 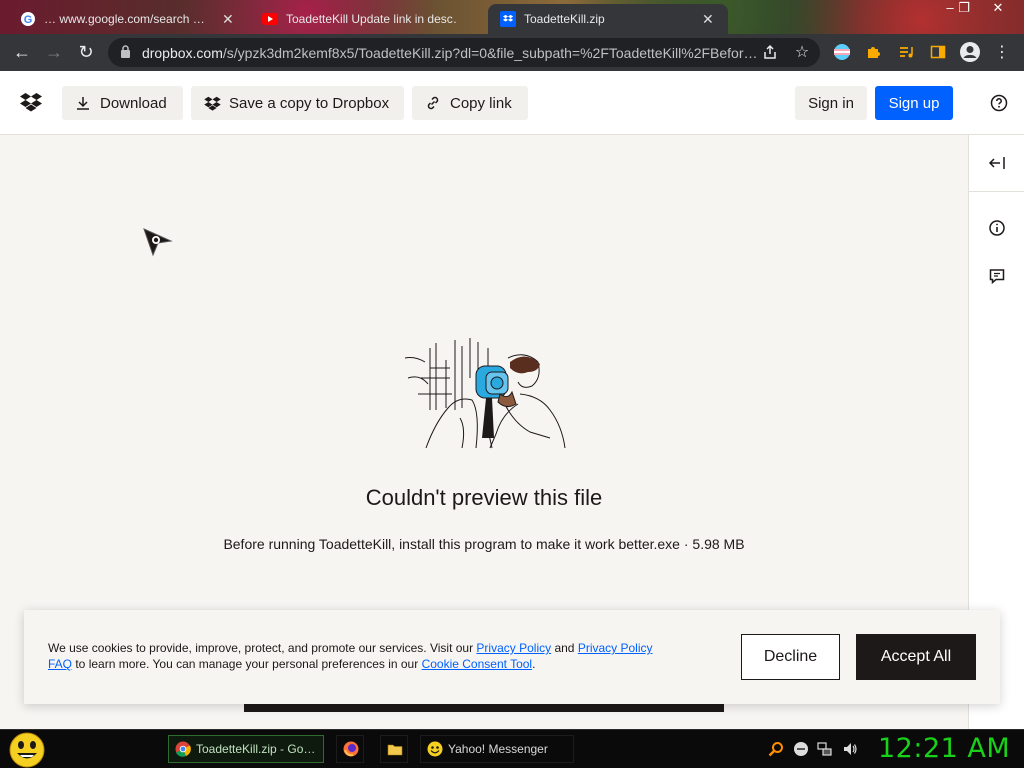 I want to click on taskbar-item-yahoo-messenger: Yahoo! Messenger, so click(x=497, y=749).